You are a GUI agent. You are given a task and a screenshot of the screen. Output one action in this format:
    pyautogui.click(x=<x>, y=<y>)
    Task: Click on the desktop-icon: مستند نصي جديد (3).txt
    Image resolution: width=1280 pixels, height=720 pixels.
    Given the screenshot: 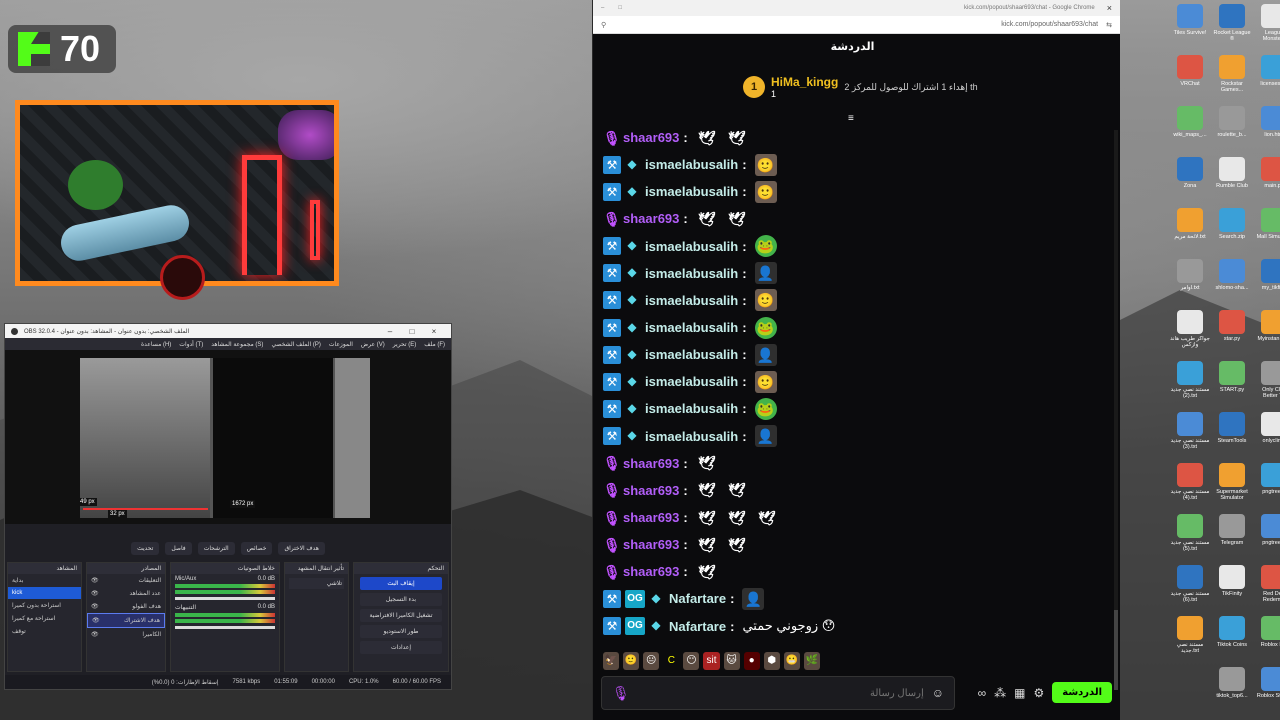 What is the action you would take?
    pyautogui.click(x=1190, y=431)
    